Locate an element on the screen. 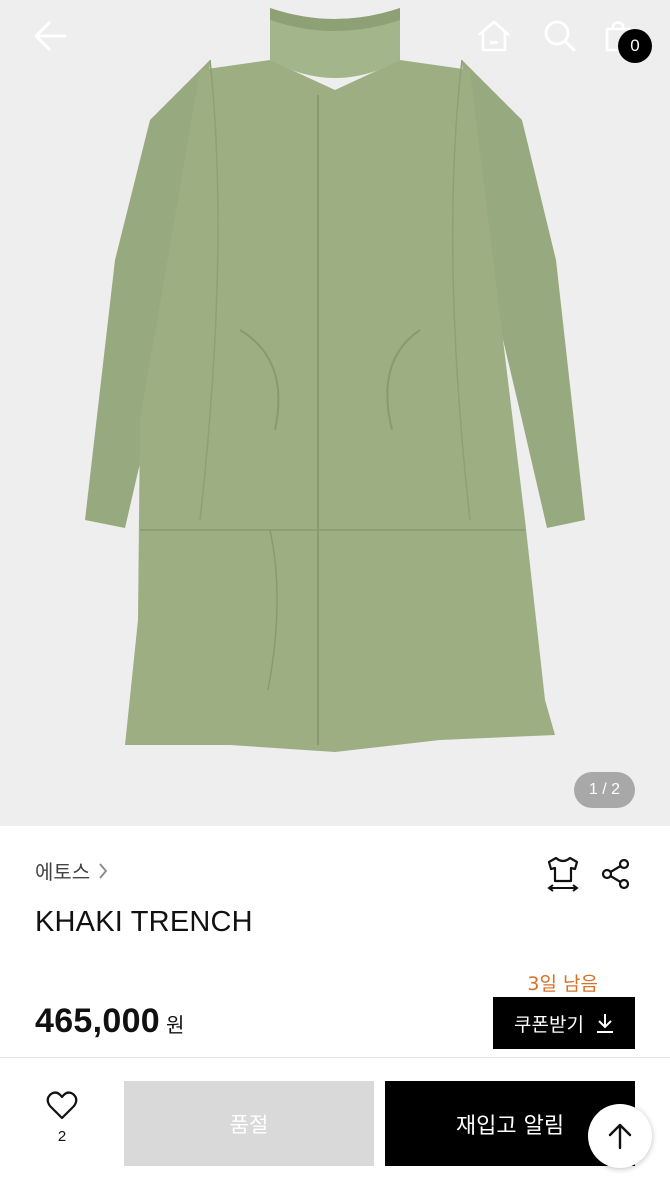  size-guide-button is located at coordinates (563, 874).